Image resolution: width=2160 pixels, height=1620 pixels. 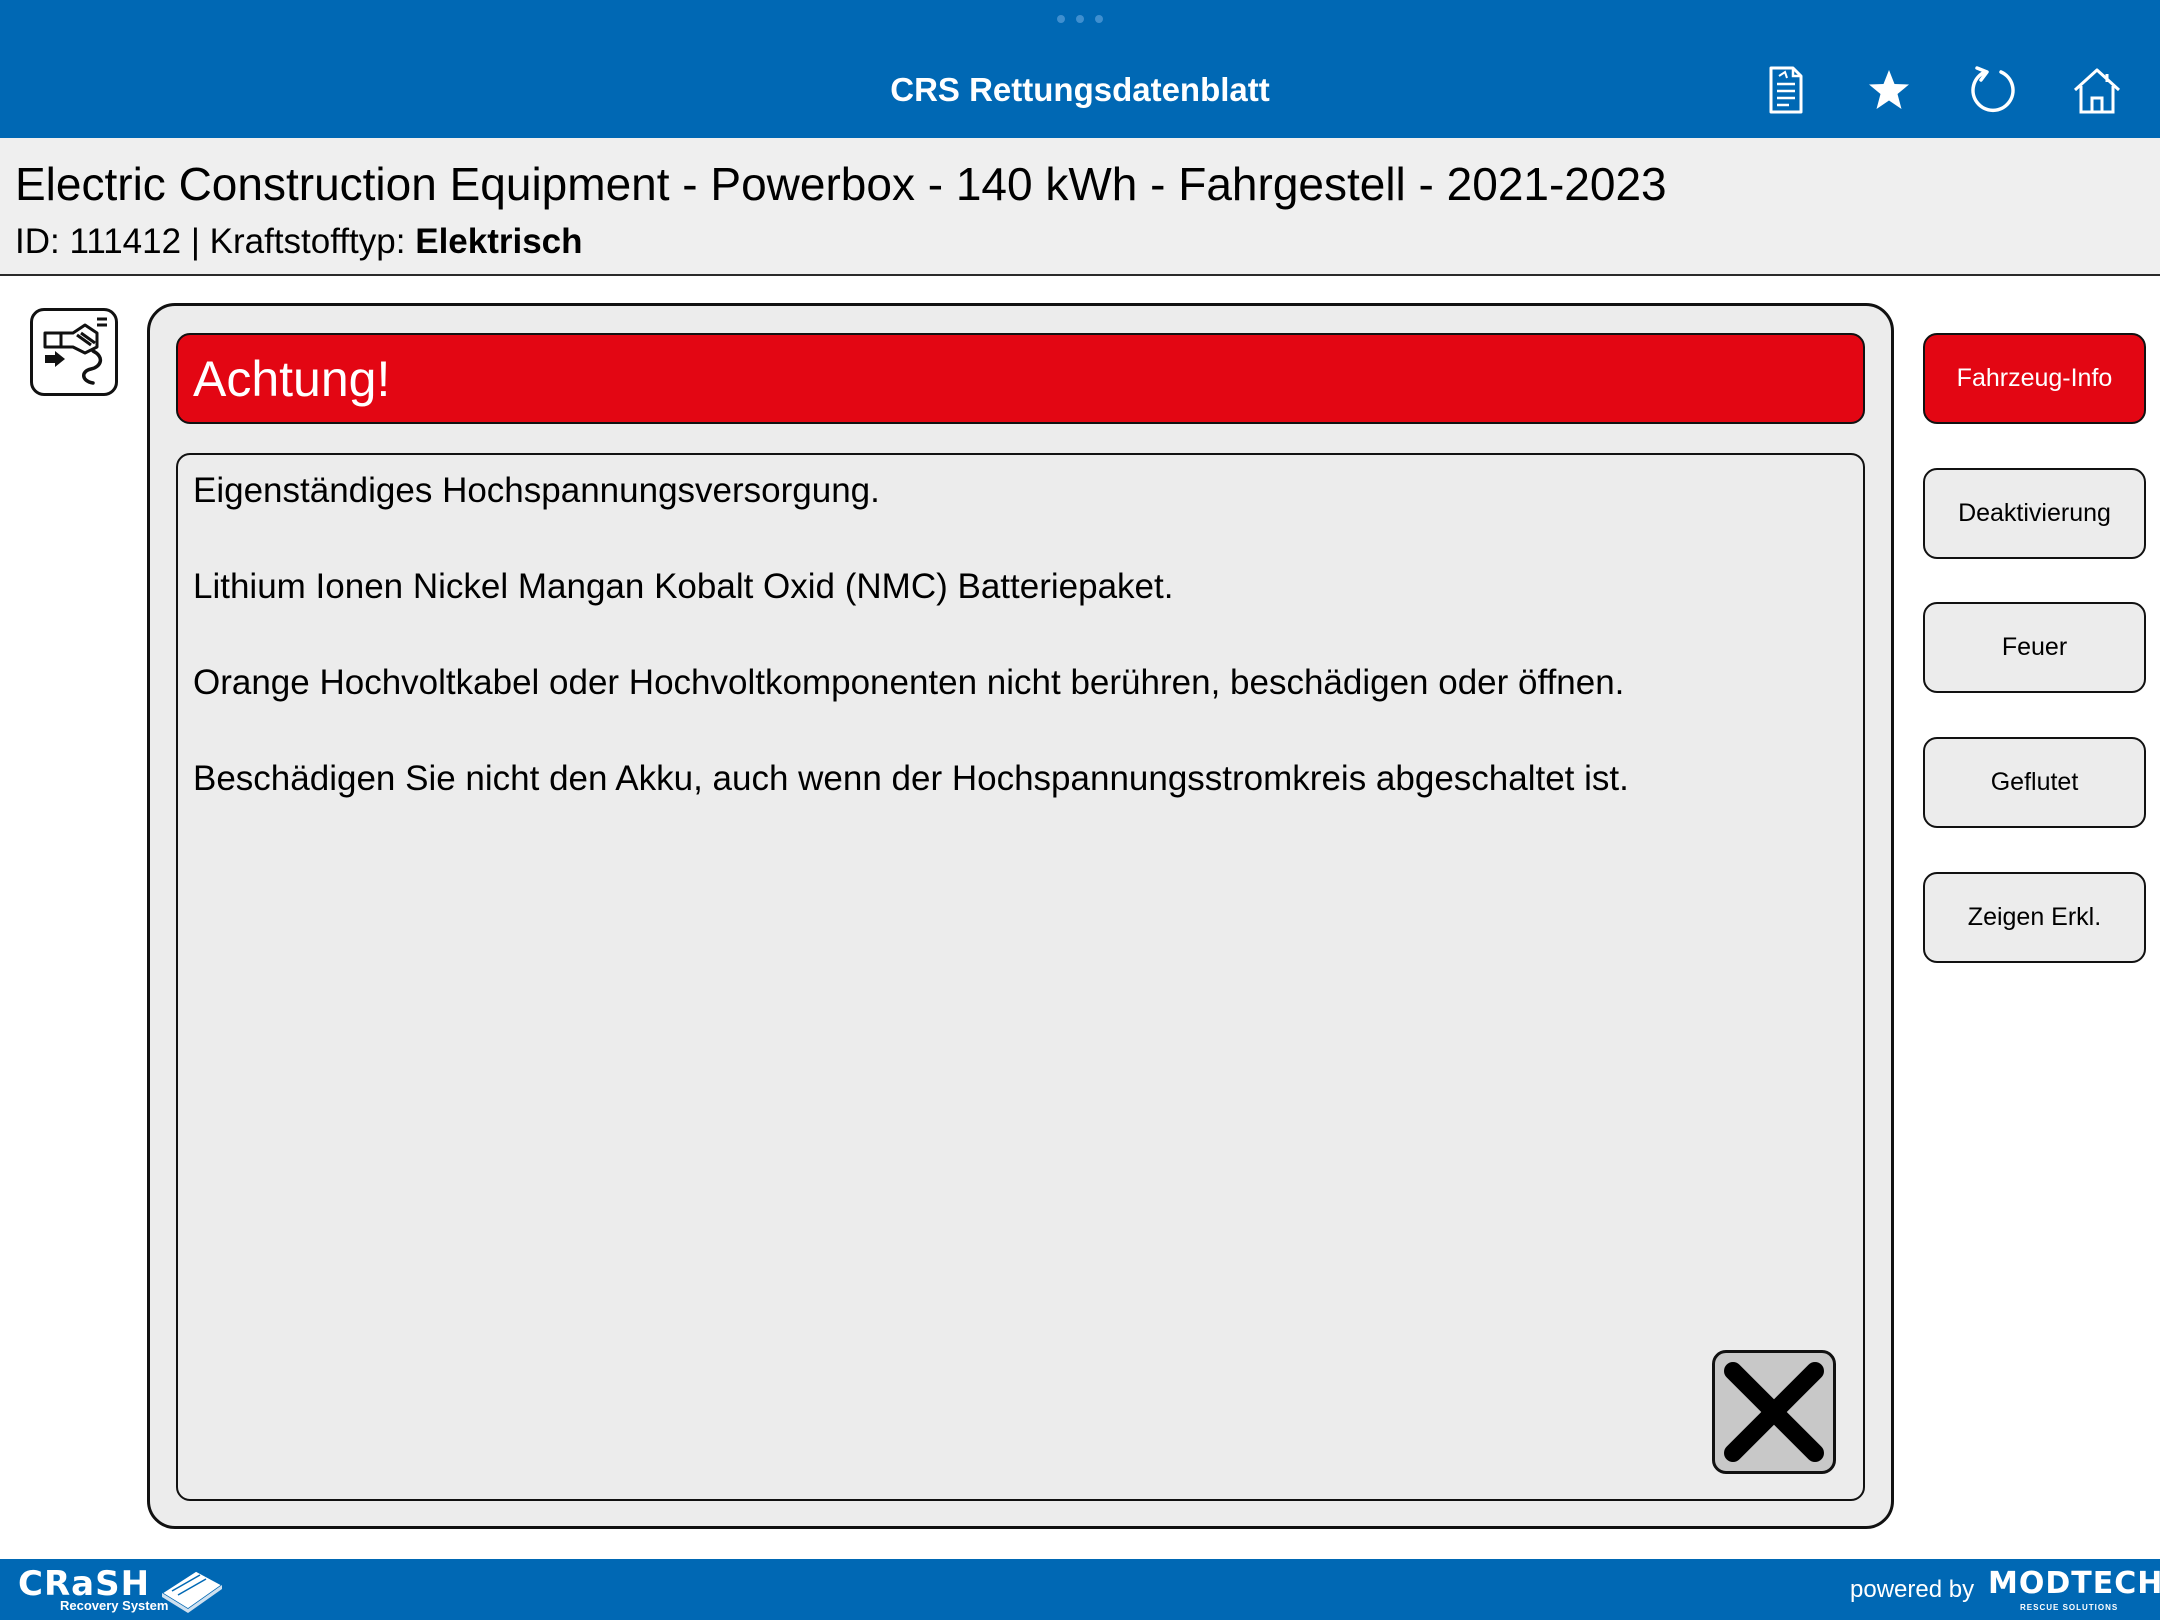 I want to click on refresh-icon, so click(x=1993, y=90).